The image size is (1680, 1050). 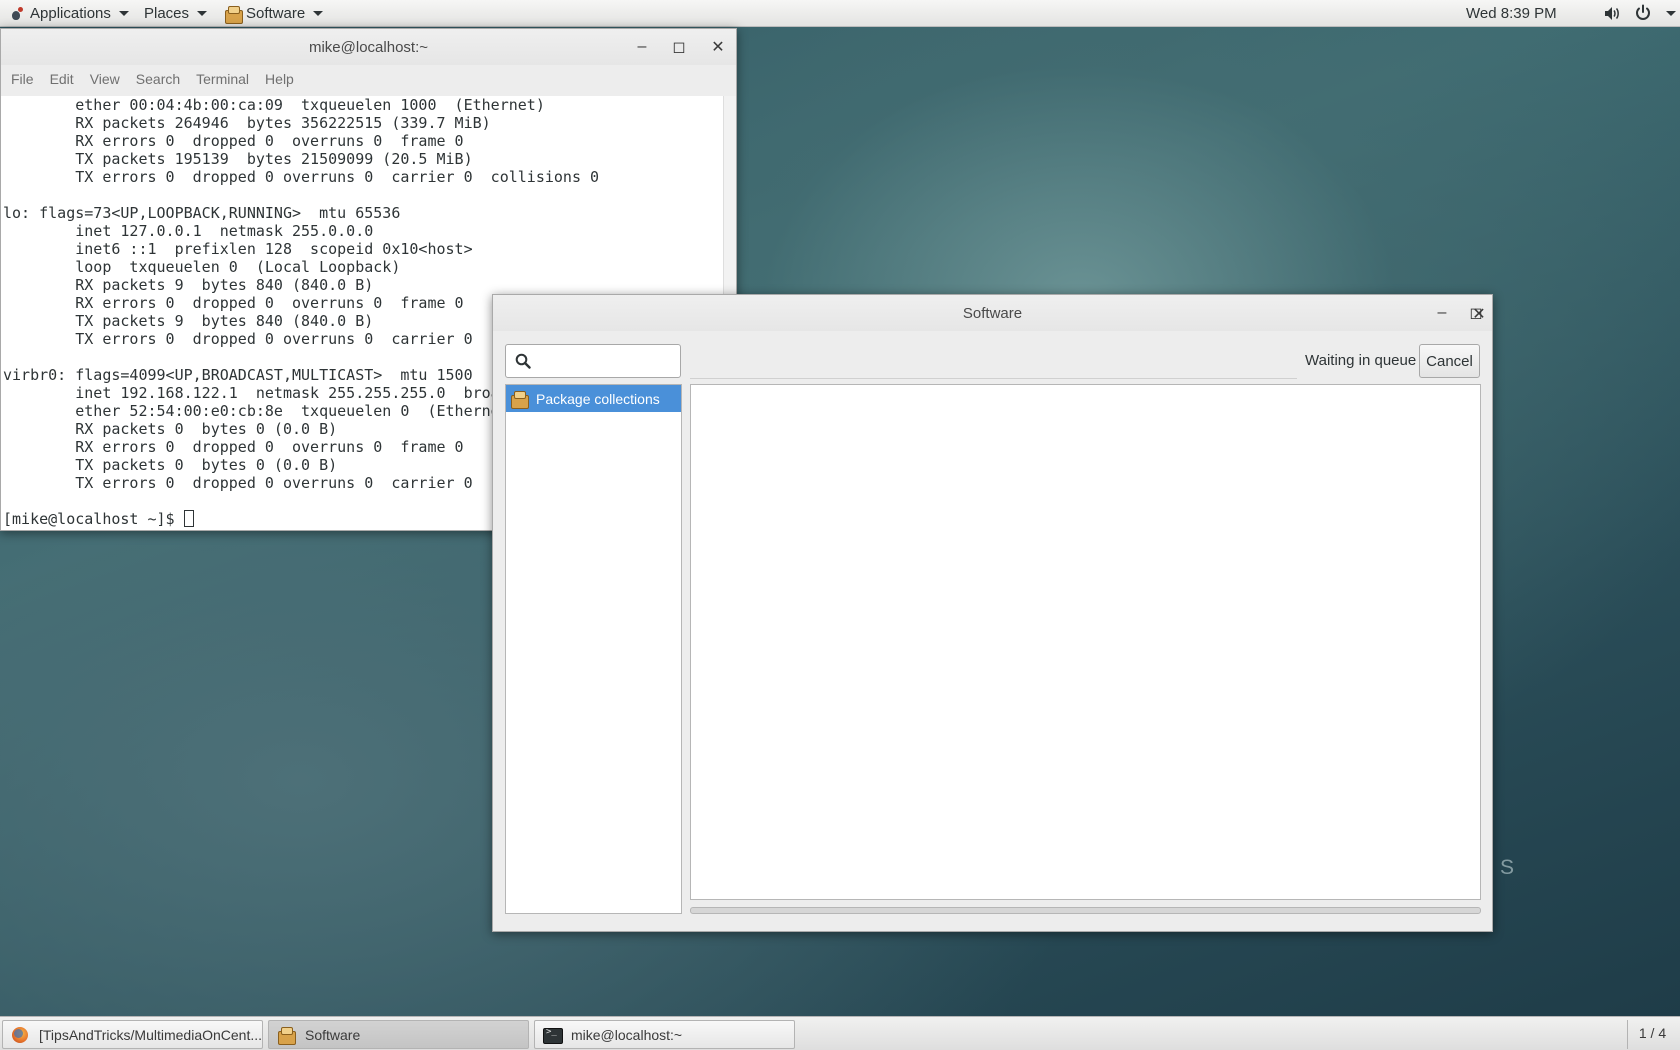 I want to click on applications-menu: Applications, so click(x=69, y=13).